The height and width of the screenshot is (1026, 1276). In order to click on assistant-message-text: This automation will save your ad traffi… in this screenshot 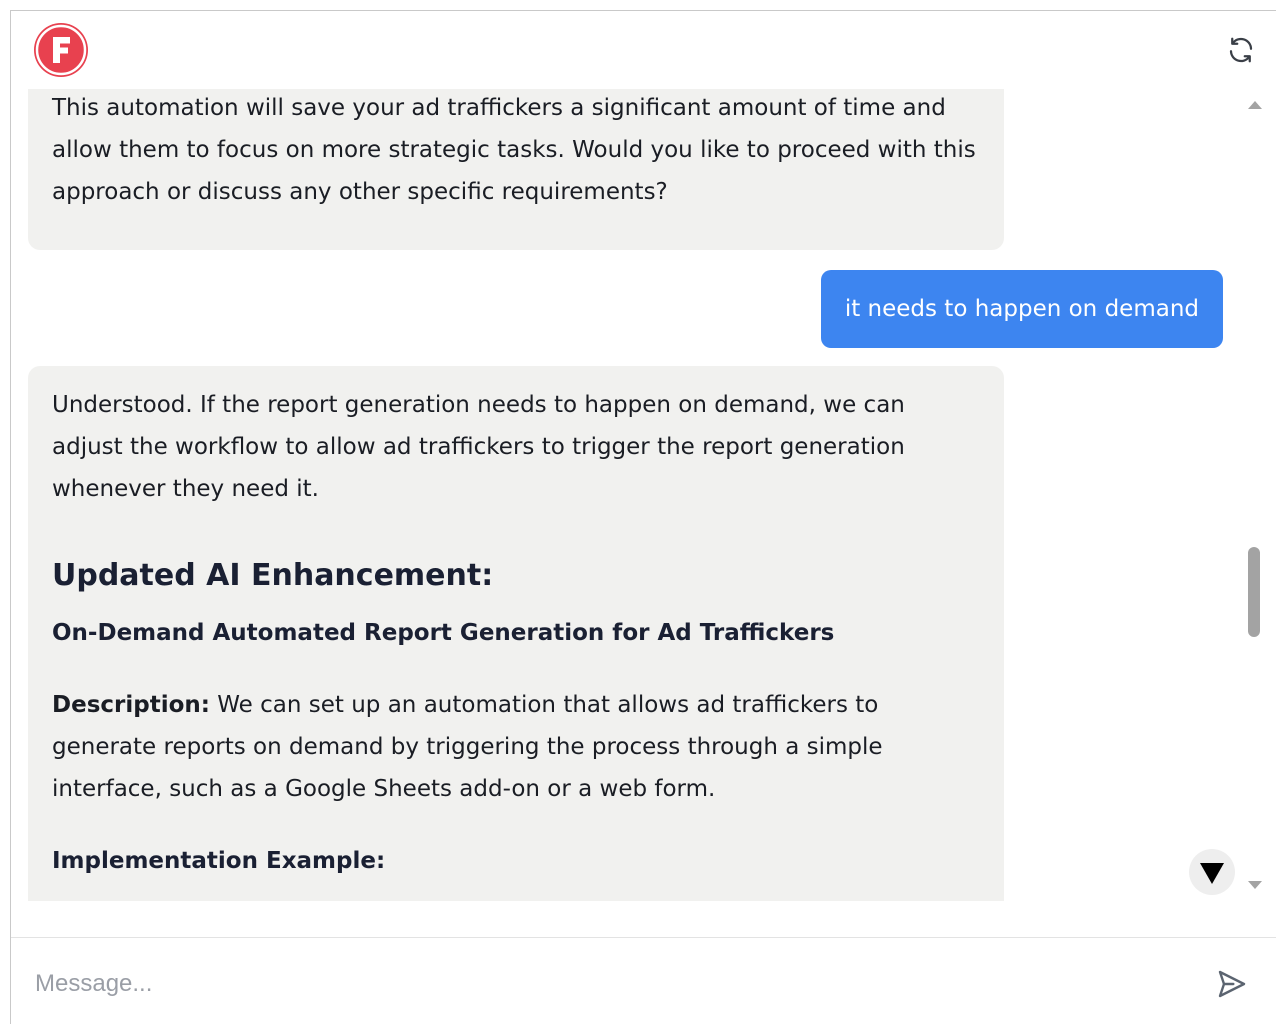, I will do `click(514, 150)`.